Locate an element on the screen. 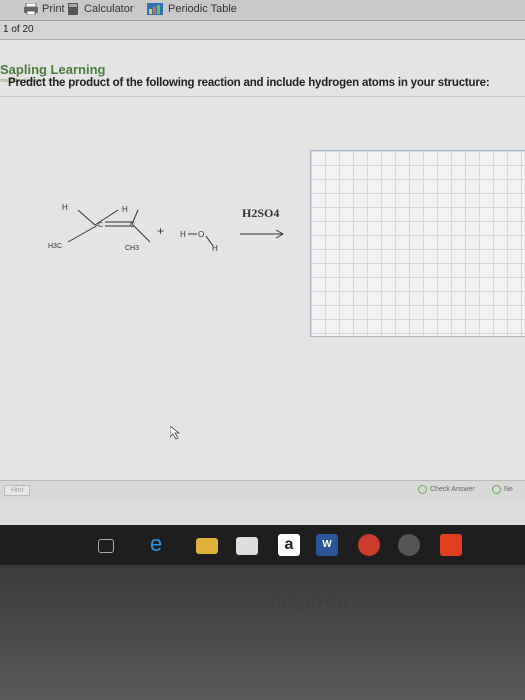 This screenshot has height=700, width=525. alkene-carbon-2: C is located at coordinates (132, 225).